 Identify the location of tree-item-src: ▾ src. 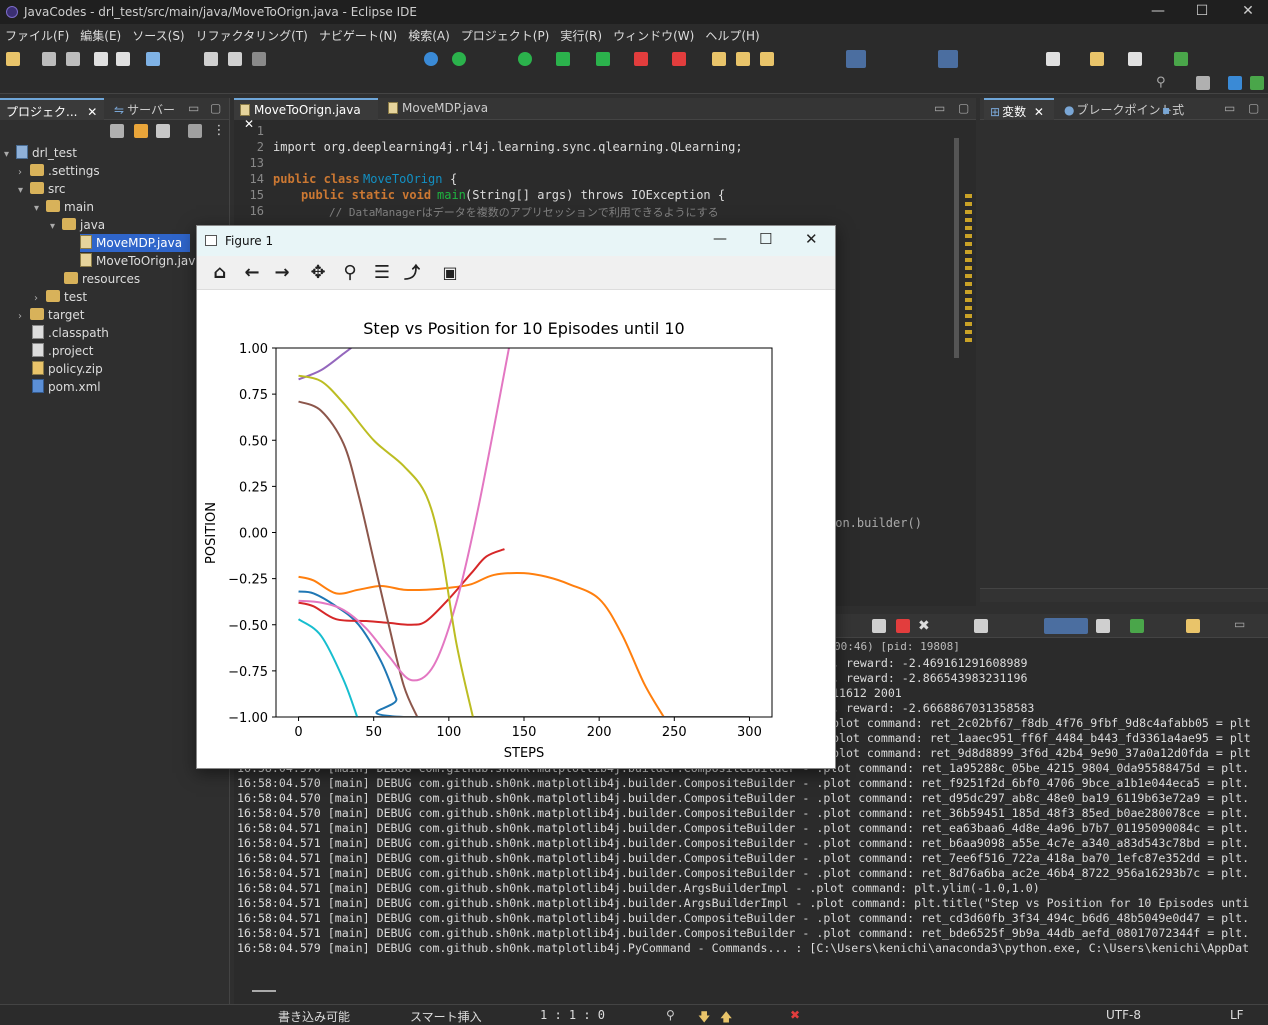
(42, 189).